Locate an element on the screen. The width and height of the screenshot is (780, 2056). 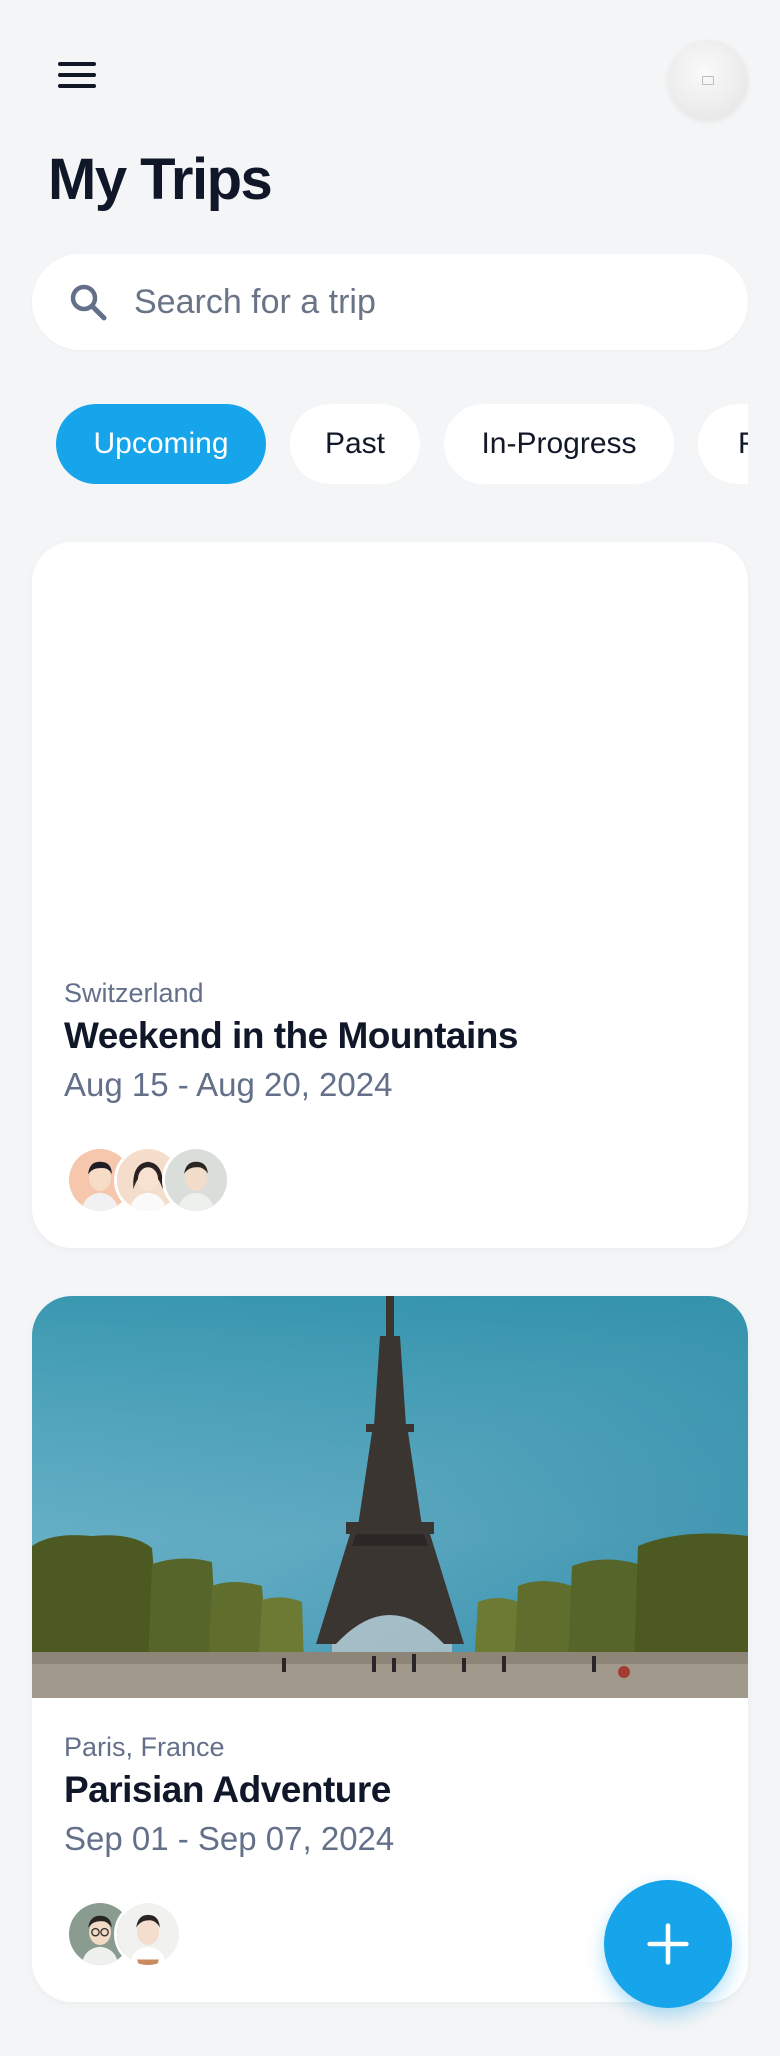
trip-location: Paris, France is located at coordinates (144, 1747).